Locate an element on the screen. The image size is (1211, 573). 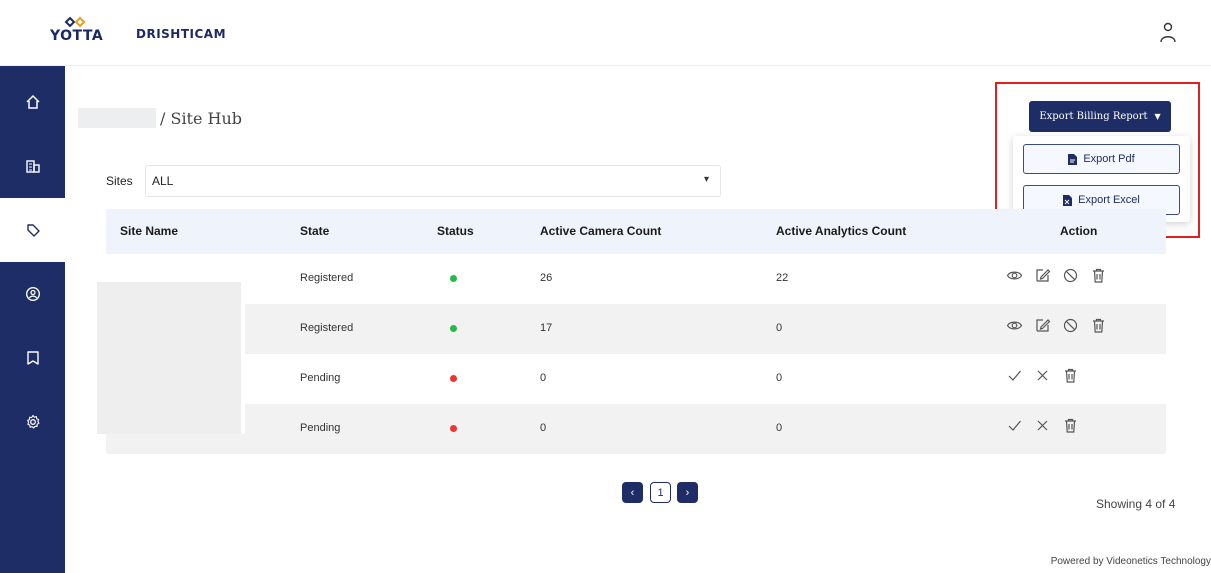
column-header-site-name: Site Name is located at coordinates (149, 231).